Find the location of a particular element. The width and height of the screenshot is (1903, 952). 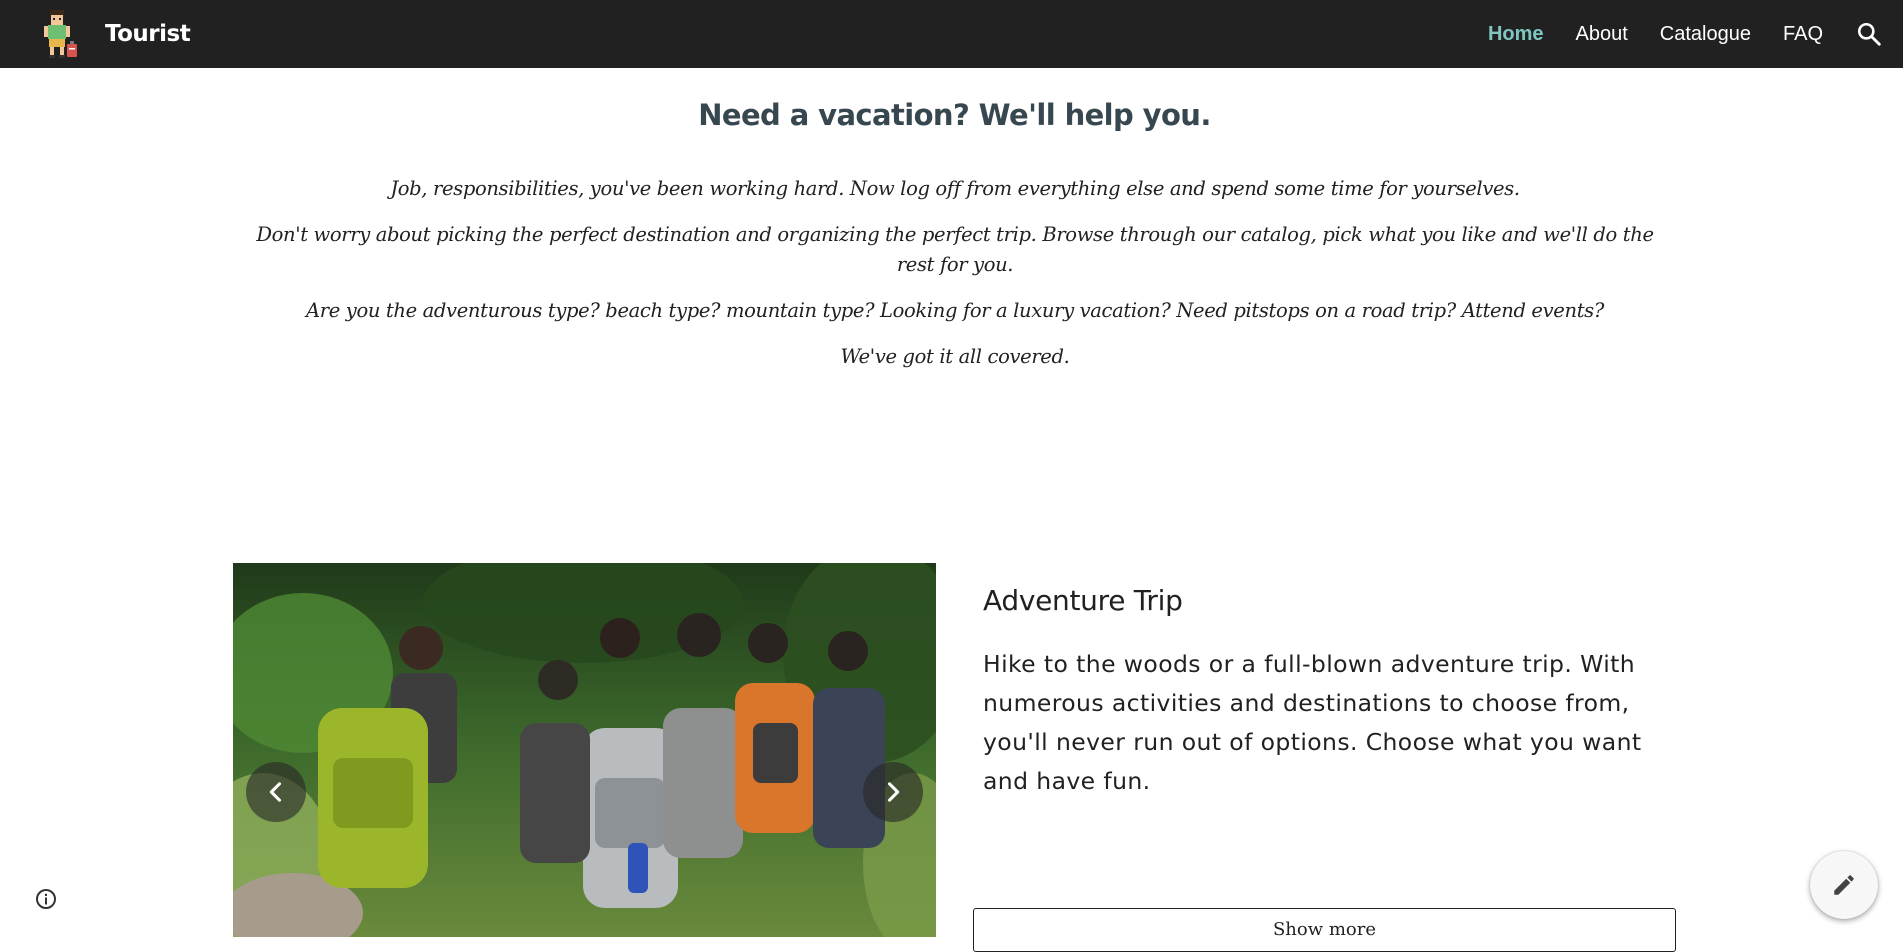

edit-button is located at coordinates (1844, 885).